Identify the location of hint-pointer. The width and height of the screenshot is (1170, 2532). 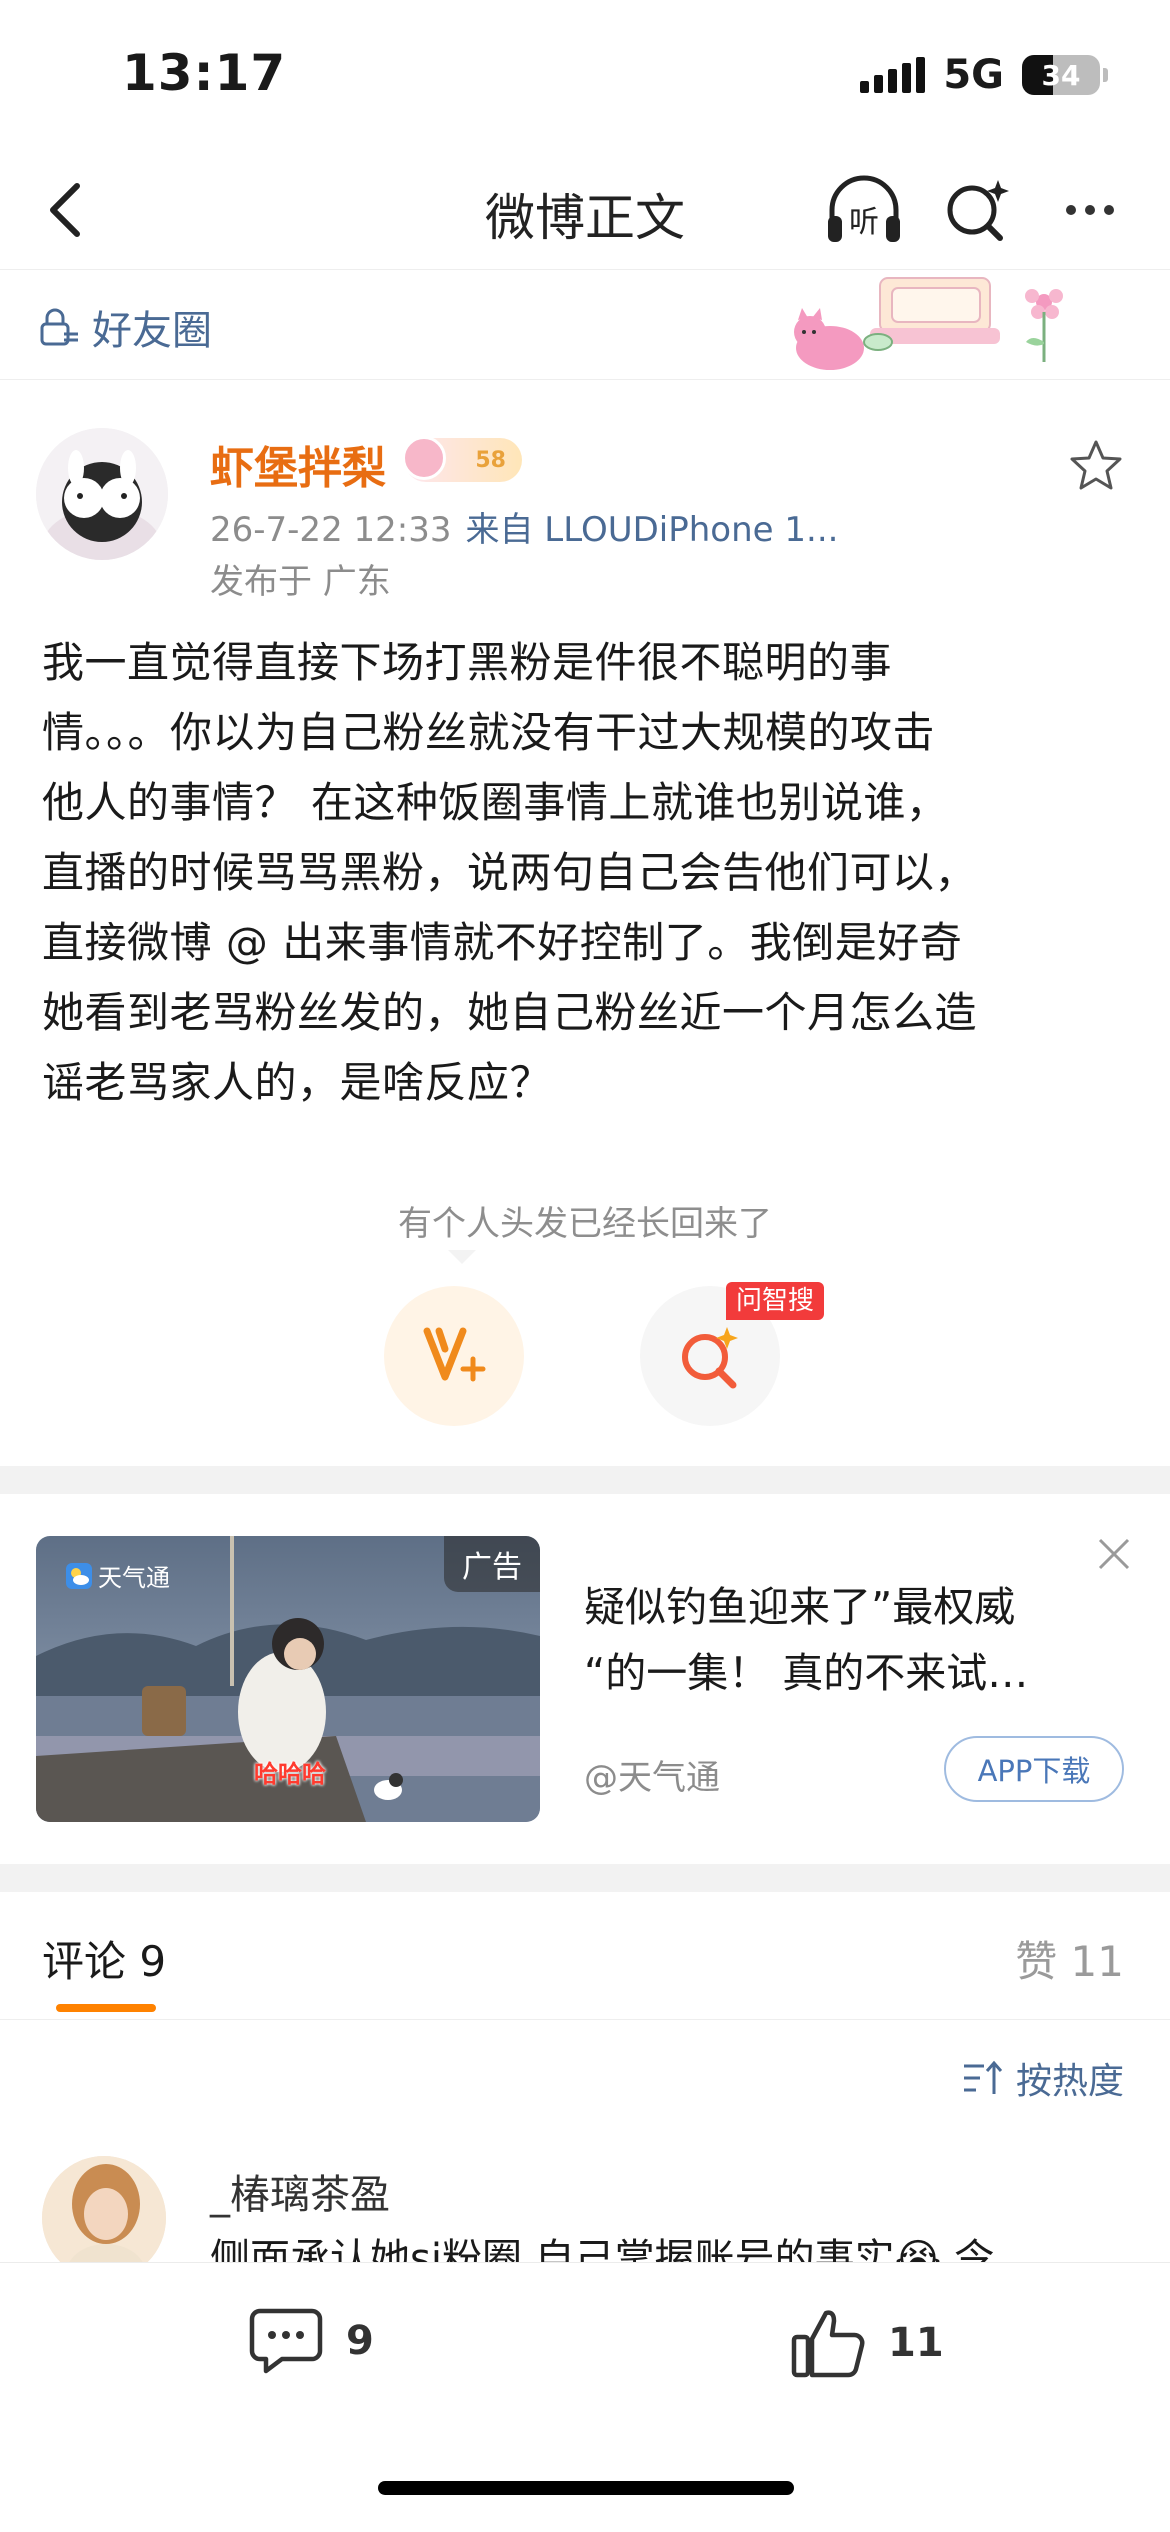
(462, 1257).